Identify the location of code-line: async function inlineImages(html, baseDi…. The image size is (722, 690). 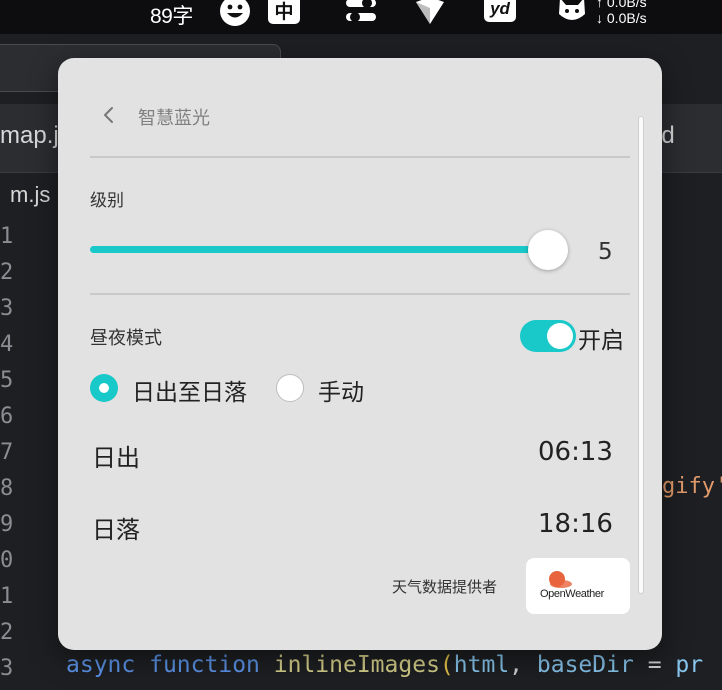
(384, 665).